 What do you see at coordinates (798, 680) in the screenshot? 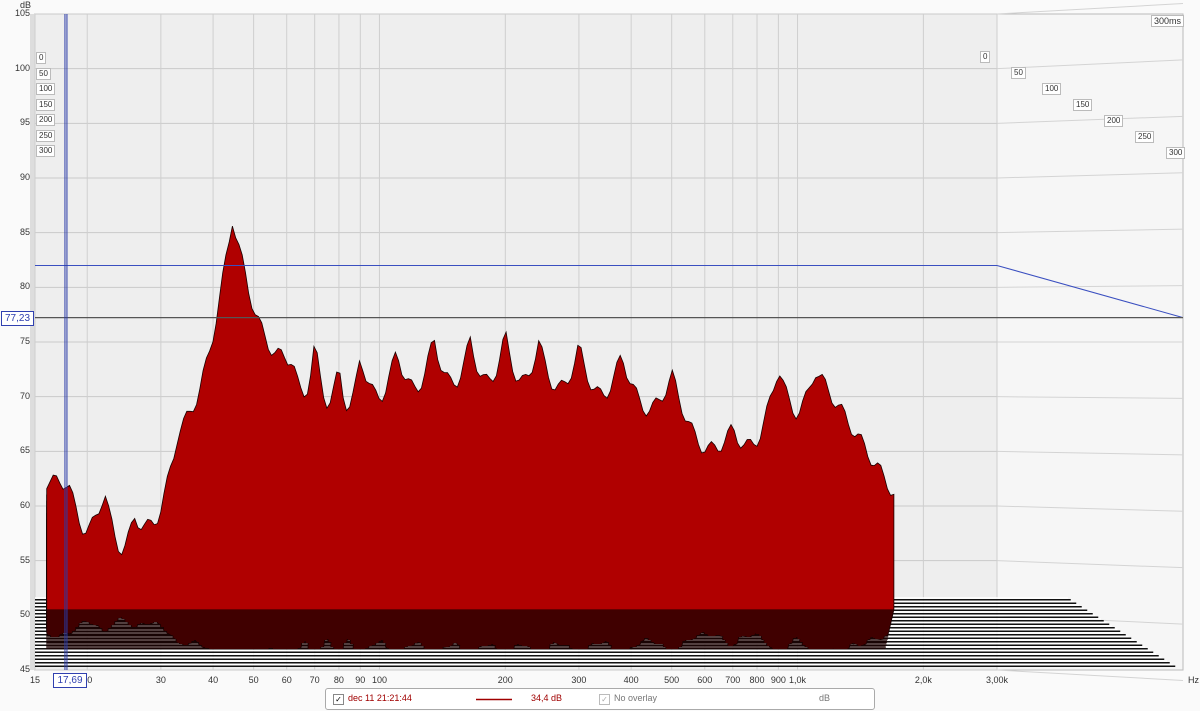
I see `x-tick-label: 1,0k` at bounding box center [798, 680].